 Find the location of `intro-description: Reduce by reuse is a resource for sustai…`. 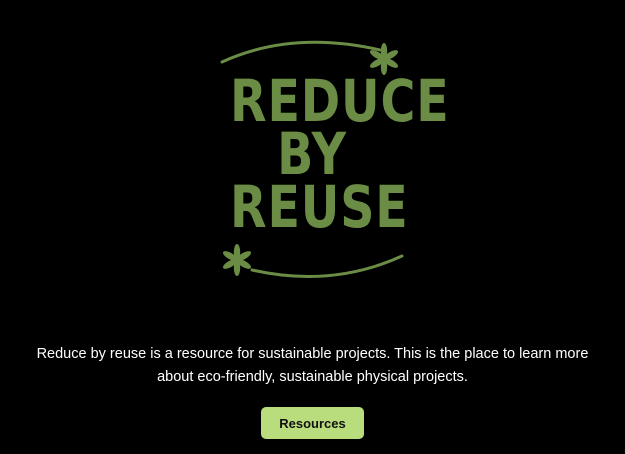

intro-description: Reduce by reuse is a resource for sustai… is located at coordinates (312, 365).